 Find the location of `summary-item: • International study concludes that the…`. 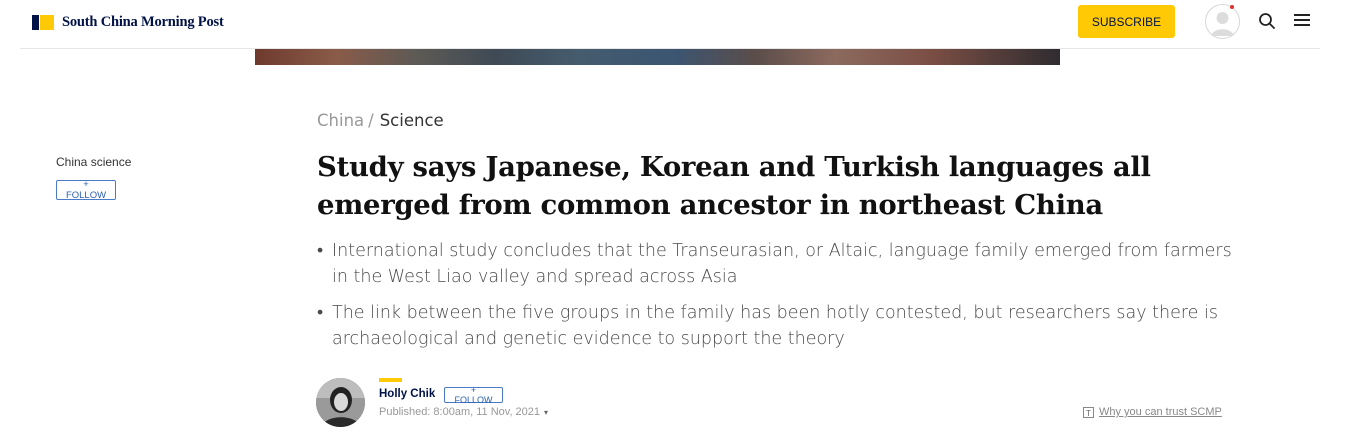

summary-item: • International study concludes that the… is located at coordinates (777, 264).